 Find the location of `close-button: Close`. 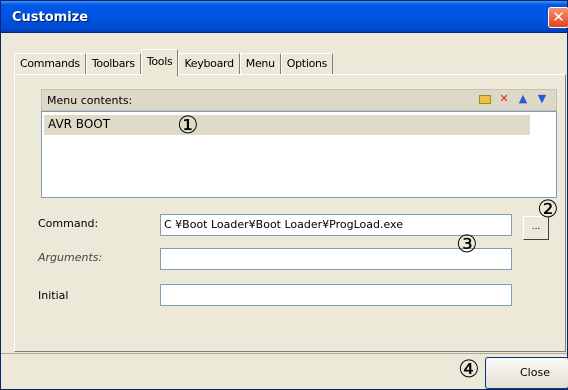

close-button: Close is located at coordinates (526, 373).